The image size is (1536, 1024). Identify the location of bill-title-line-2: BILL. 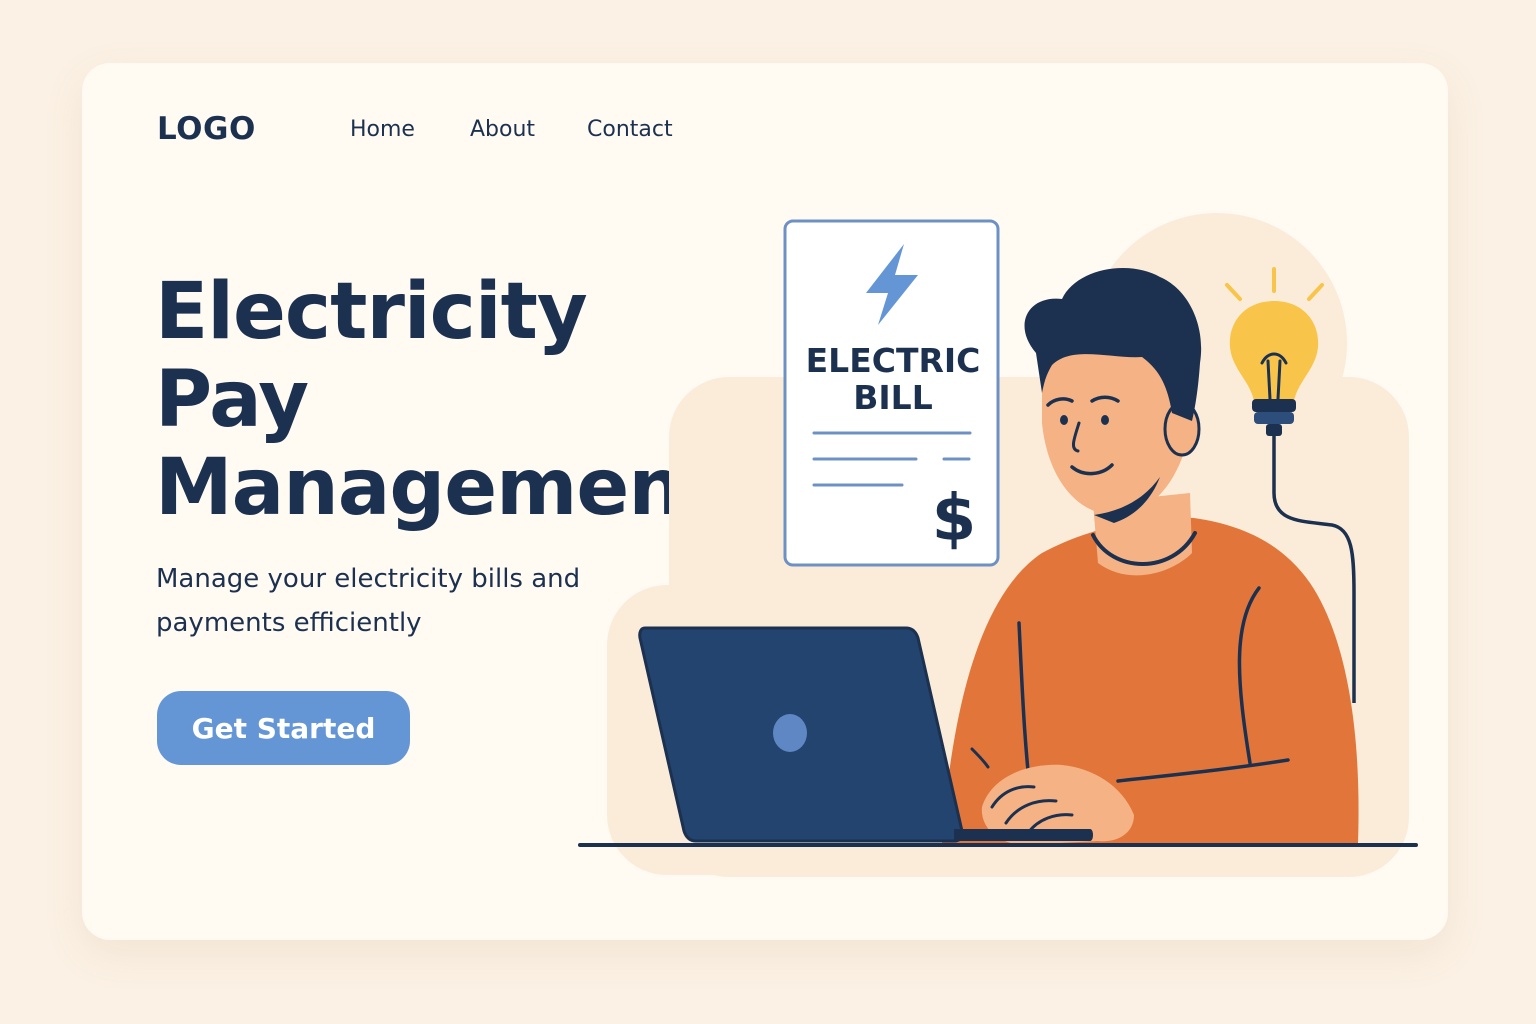
(893, 397).